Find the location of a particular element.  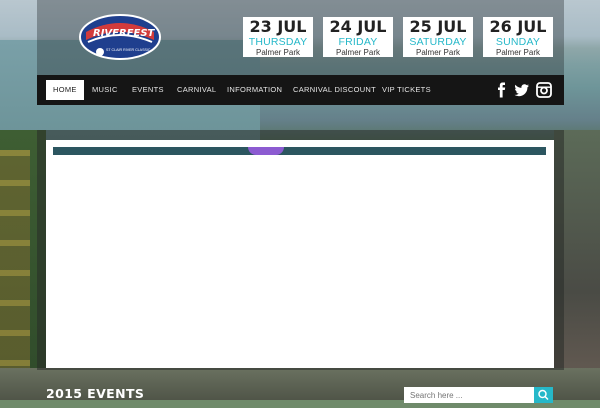

date-card: 26 JUL SUNDAY Palmer Park is located at coordinates (518, 37).